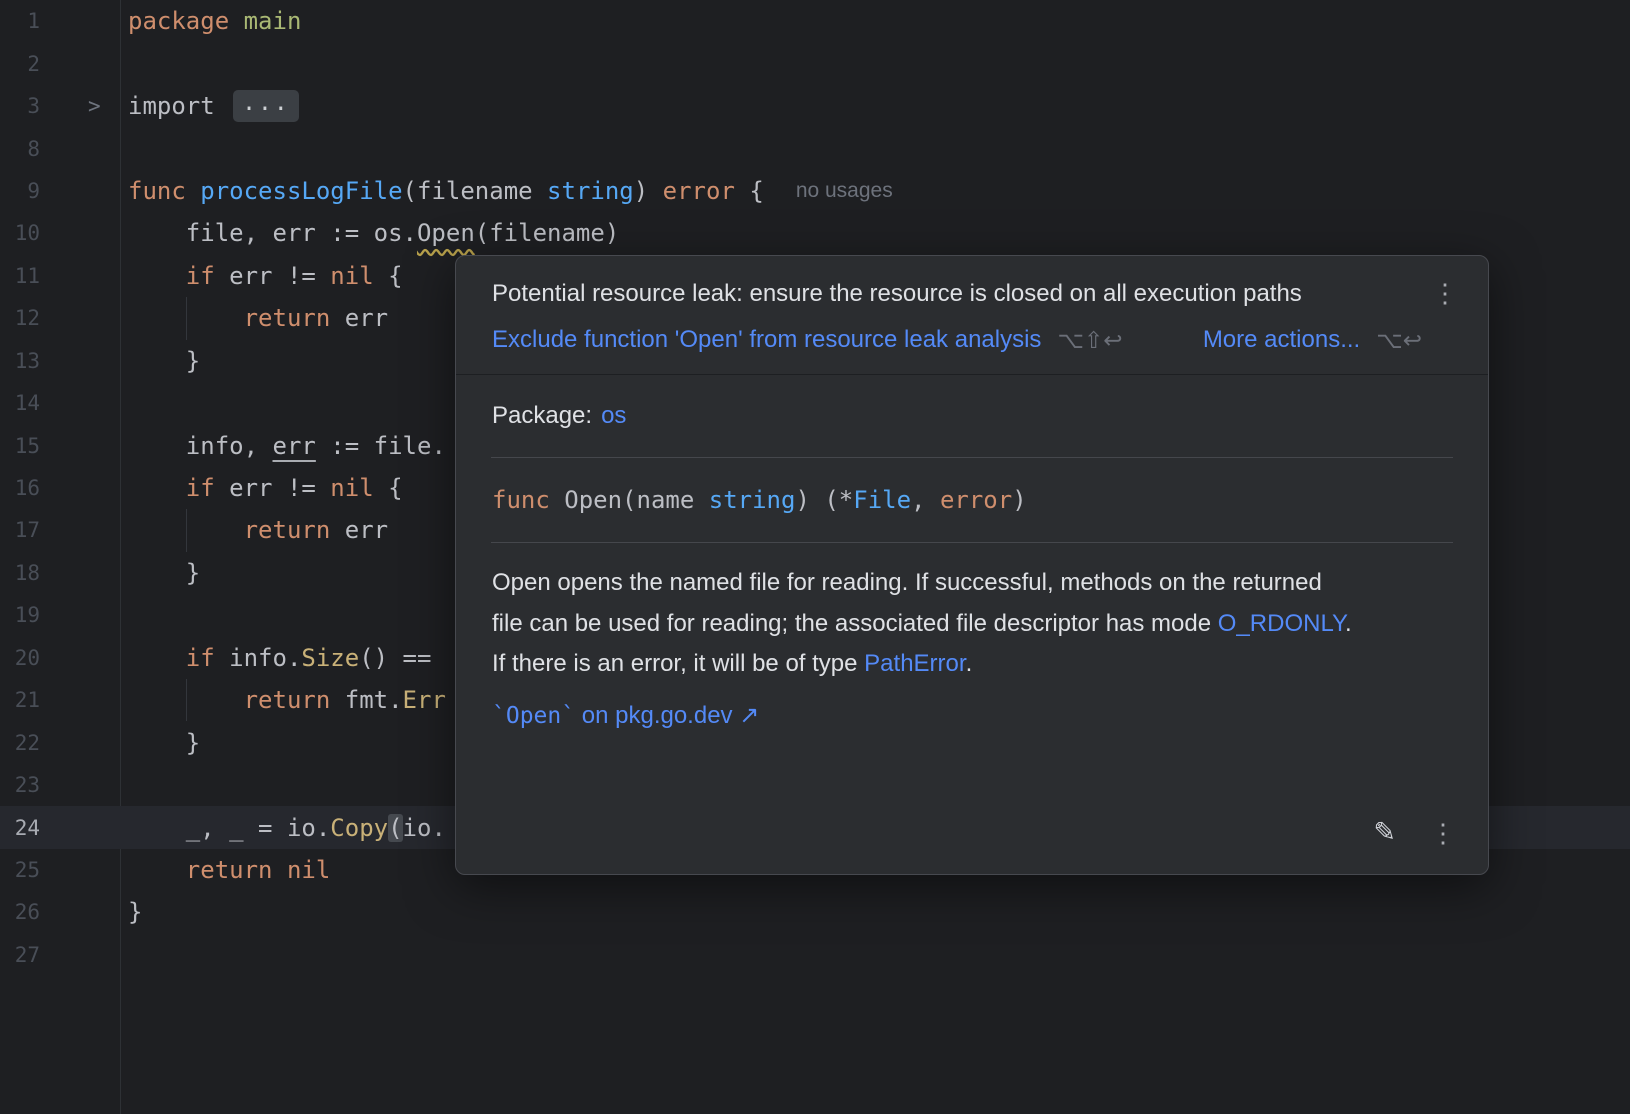  I want to click on signature-token: func, so click(521, 500).